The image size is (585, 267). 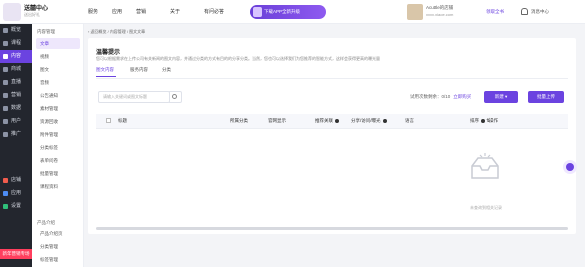 I want to click on tab-category: 分类, so click(x=166, y=70).